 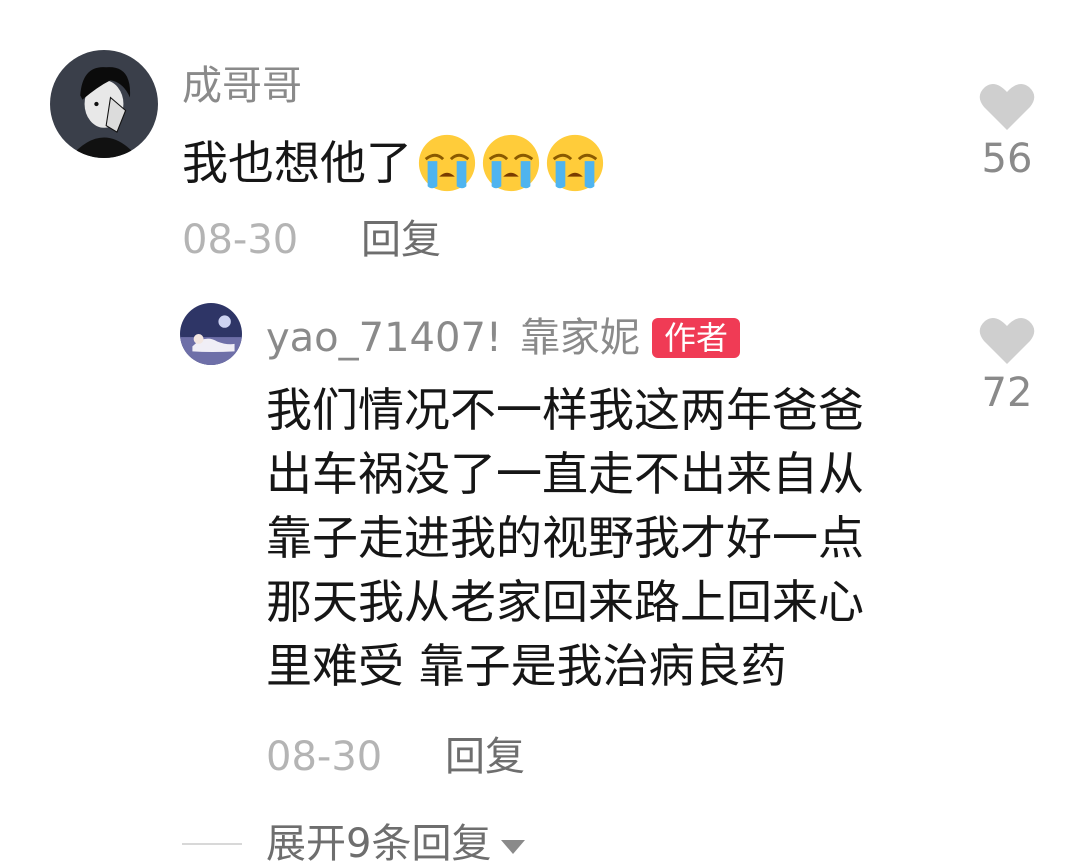 What do you see at coordinates (1007, 393) in the screenshot?
I see `like-count: 72` at bounding box center [1007, 393].